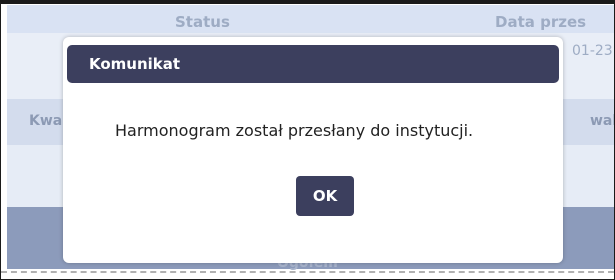 The height and width of the screenshot is (280, 615). What do you see at coordinates (310, 22) in the screenshot?
I see `table-header-row: Status Data przes` at bounding box center [310, 22].